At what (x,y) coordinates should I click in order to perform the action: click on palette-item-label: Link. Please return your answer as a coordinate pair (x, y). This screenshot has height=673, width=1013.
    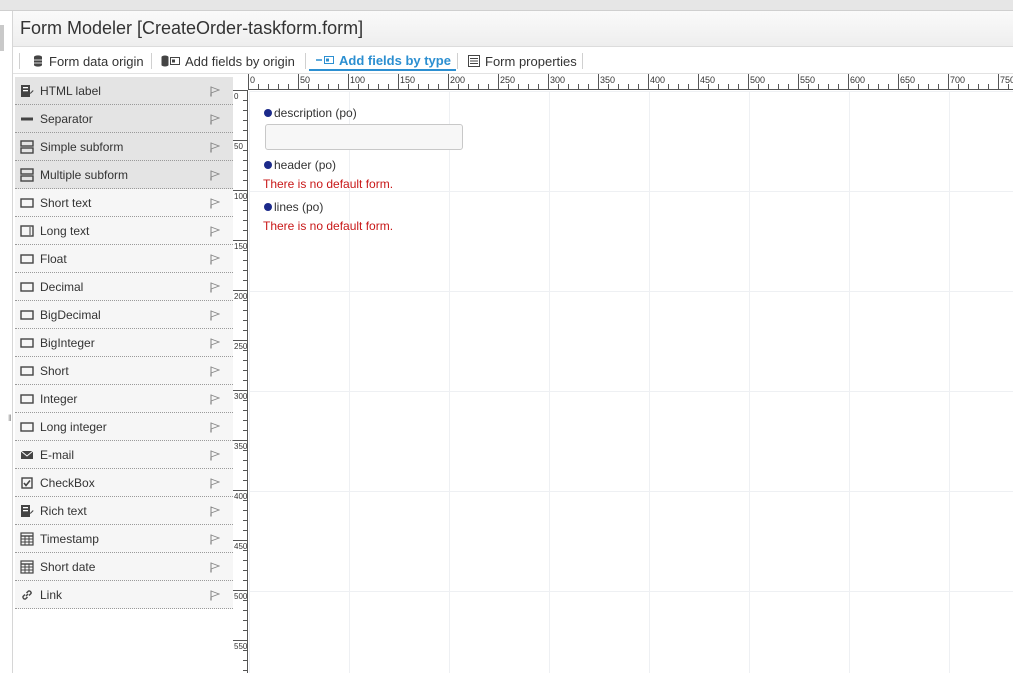
    Looking at the image, I should click on (51, 594).